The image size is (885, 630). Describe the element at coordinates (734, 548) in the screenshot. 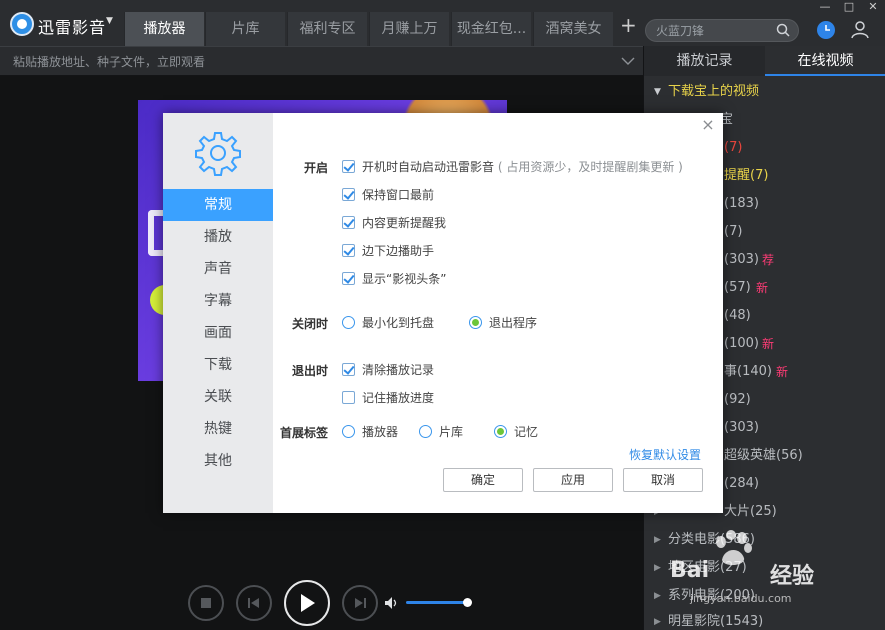

I see `paw-logo-icon` at that location.